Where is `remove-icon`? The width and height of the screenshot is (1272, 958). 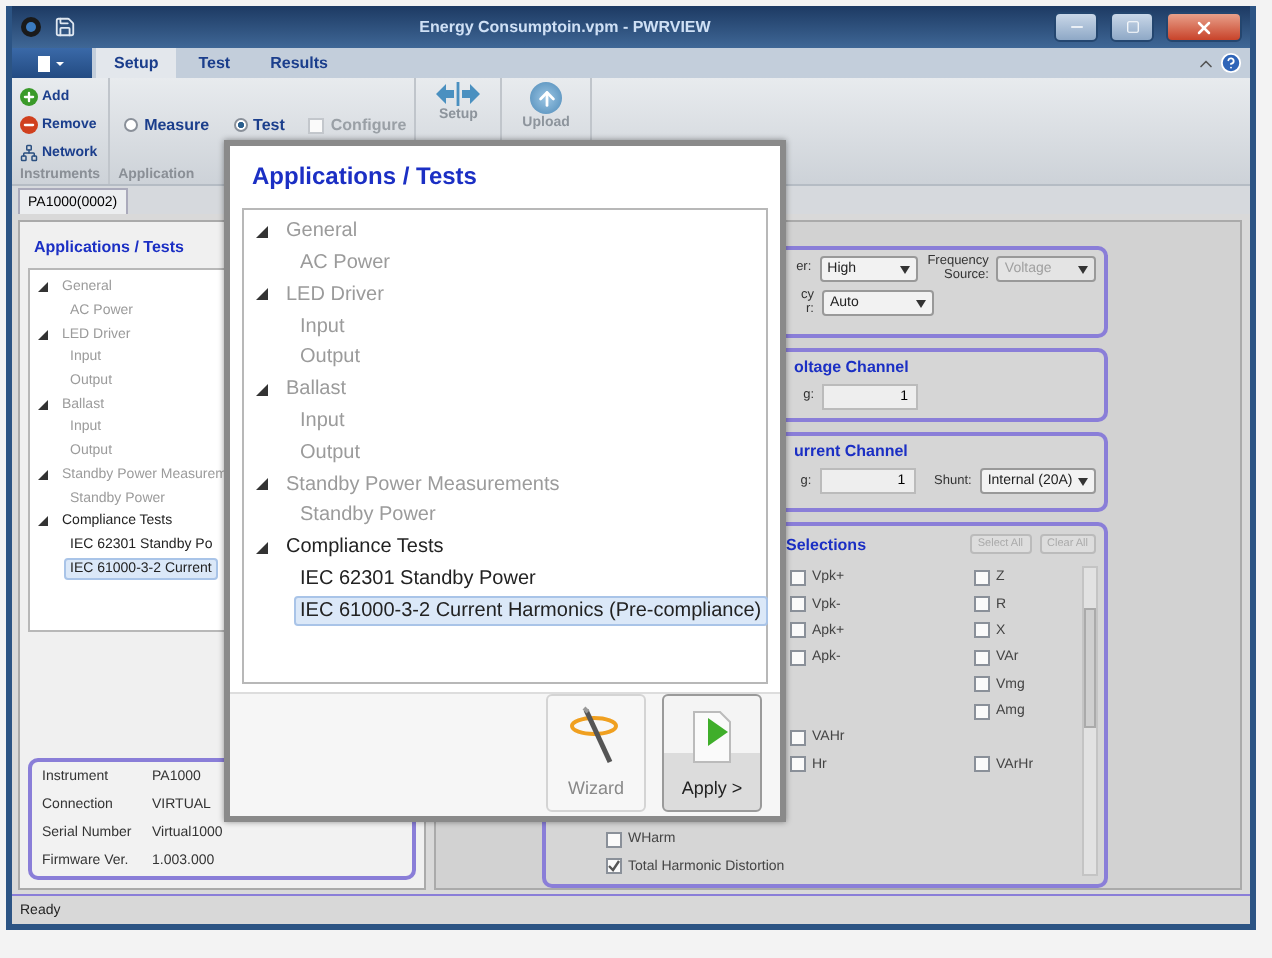 remove-icon is located at coordinates (29, 124).